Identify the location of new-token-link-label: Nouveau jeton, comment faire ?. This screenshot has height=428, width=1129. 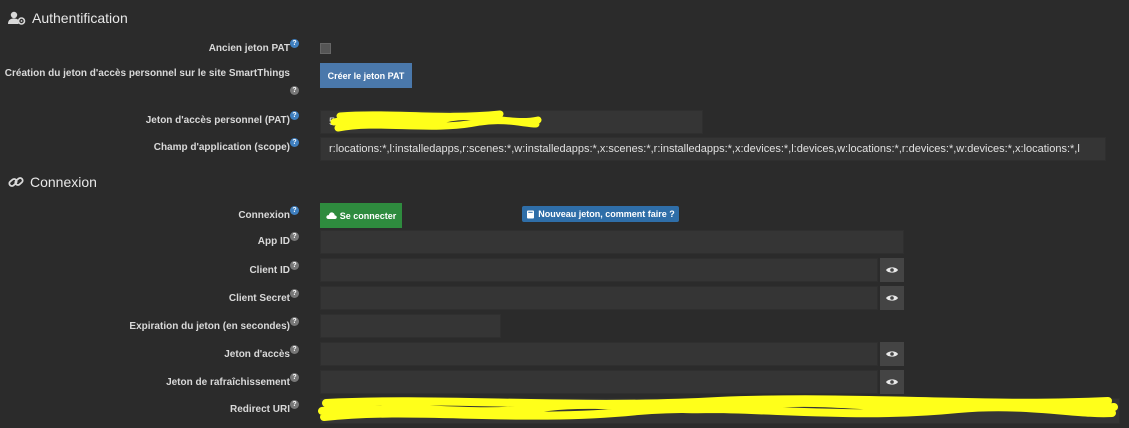
(606, 214).